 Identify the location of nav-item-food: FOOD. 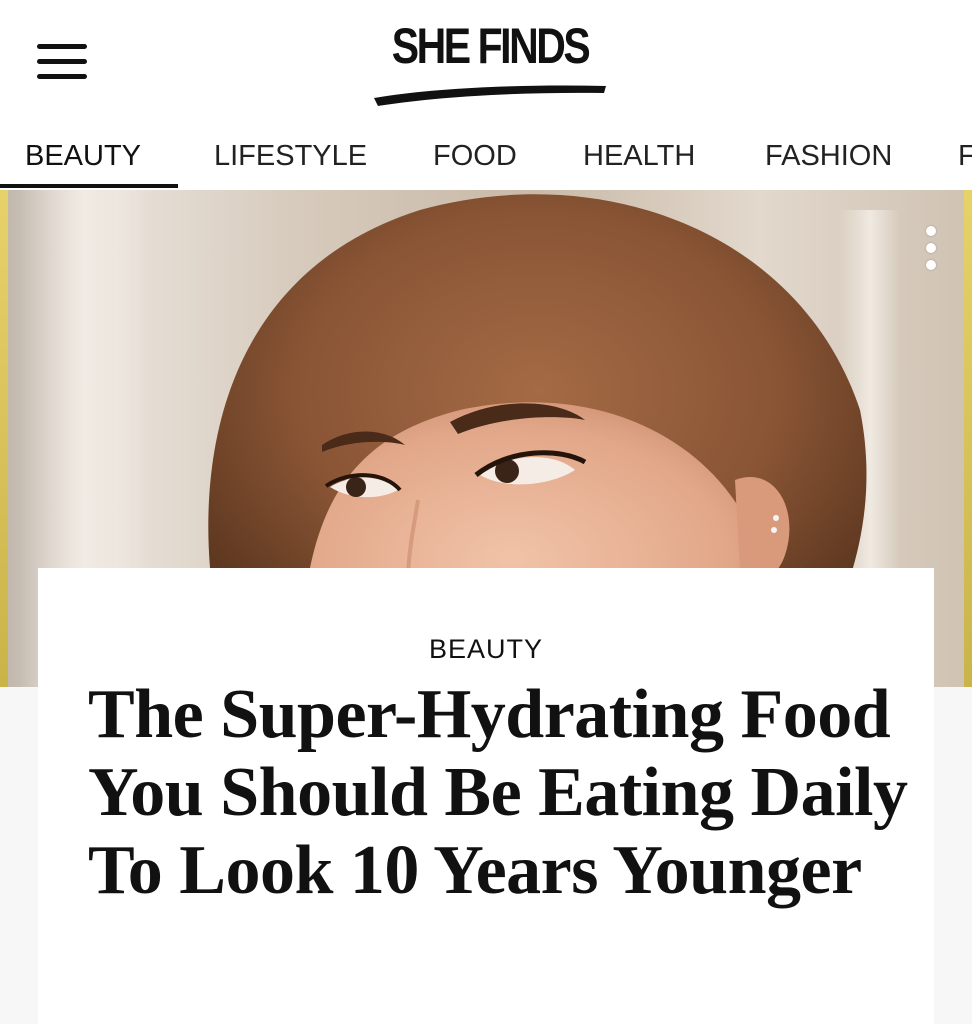
(475, 156).